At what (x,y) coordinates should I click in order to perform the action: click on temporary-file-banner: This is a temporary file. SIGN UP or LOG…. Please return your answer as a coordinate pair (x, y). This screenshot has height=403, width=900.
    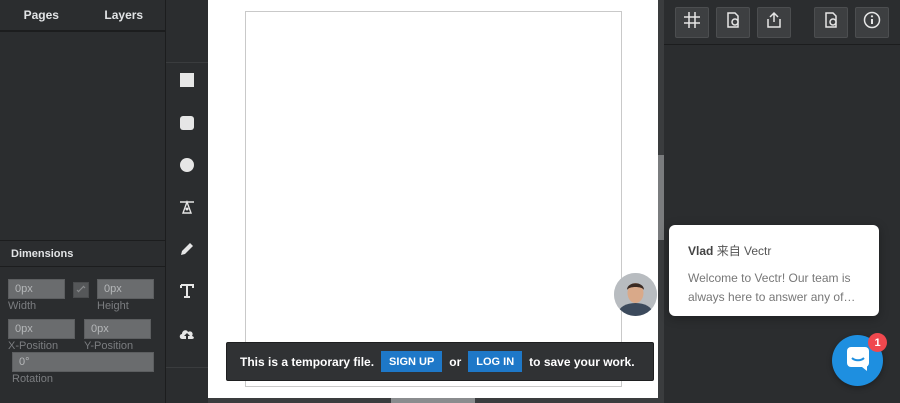
    Looking at the image, I should click on (440, 361).